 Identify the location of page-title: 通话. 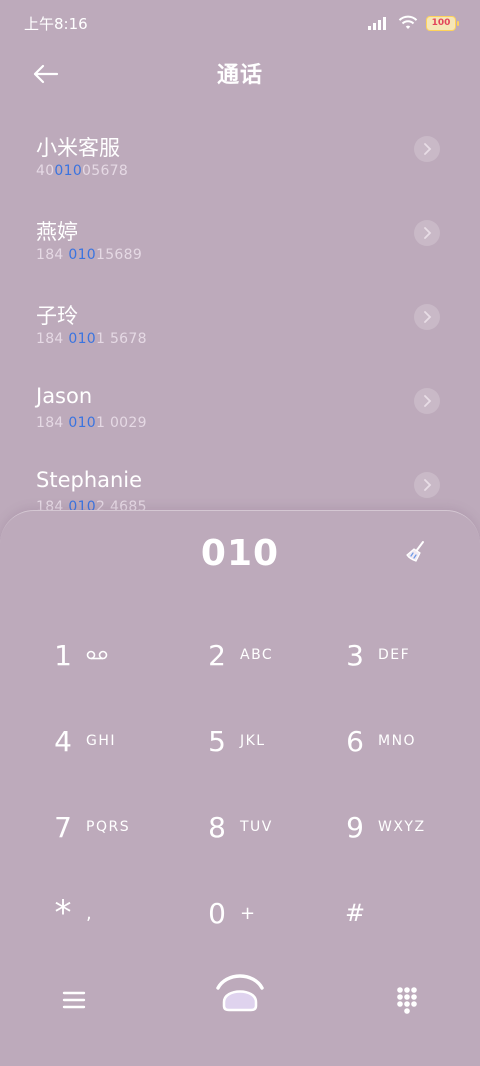
(239, 75).